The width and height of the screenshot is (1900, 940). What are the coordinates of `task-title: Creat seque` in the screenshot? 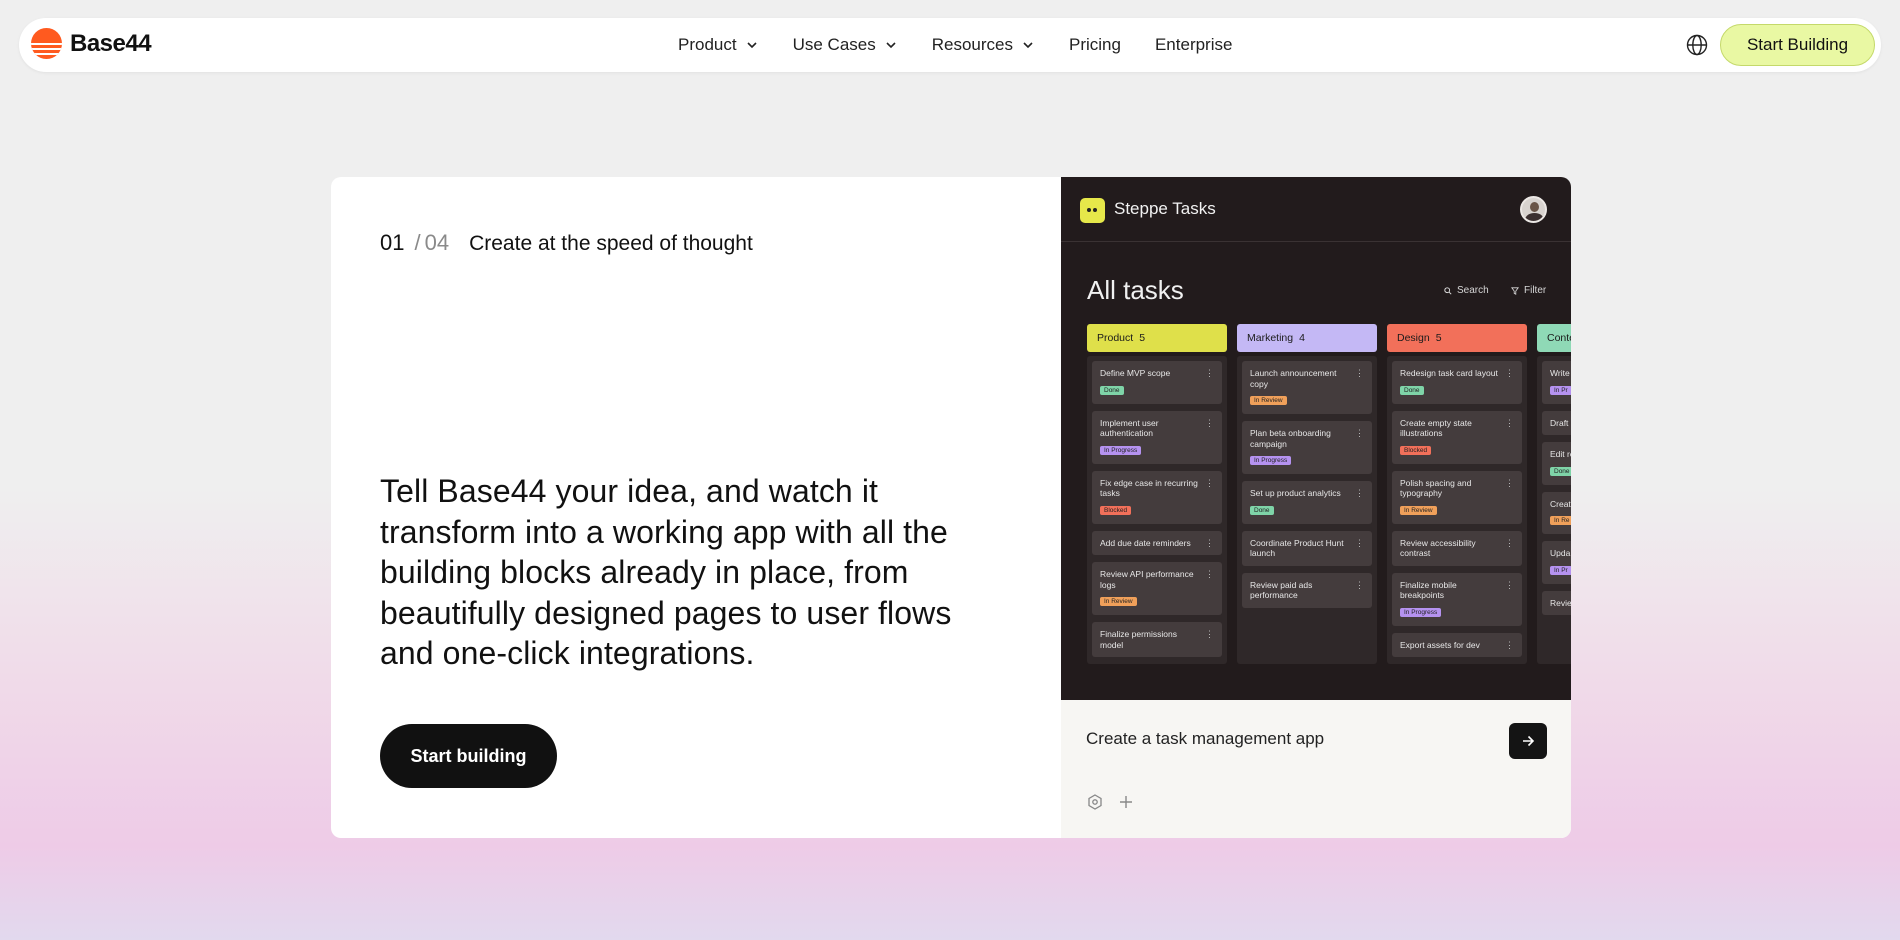 It's located at (1560, 503).